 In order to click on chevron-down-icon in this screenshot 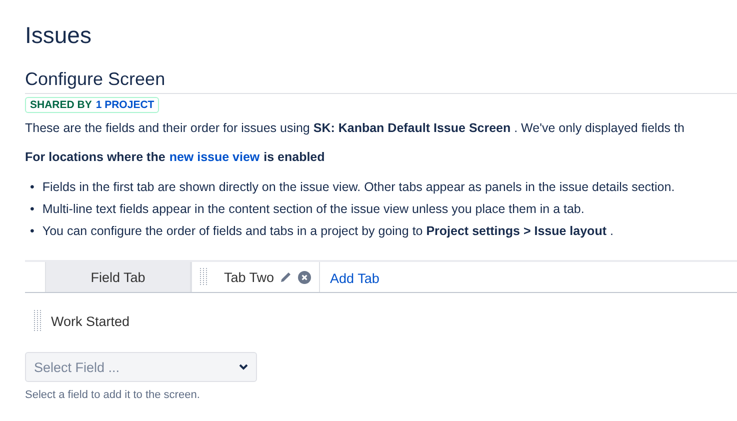, I will do `click(243, 367)`.